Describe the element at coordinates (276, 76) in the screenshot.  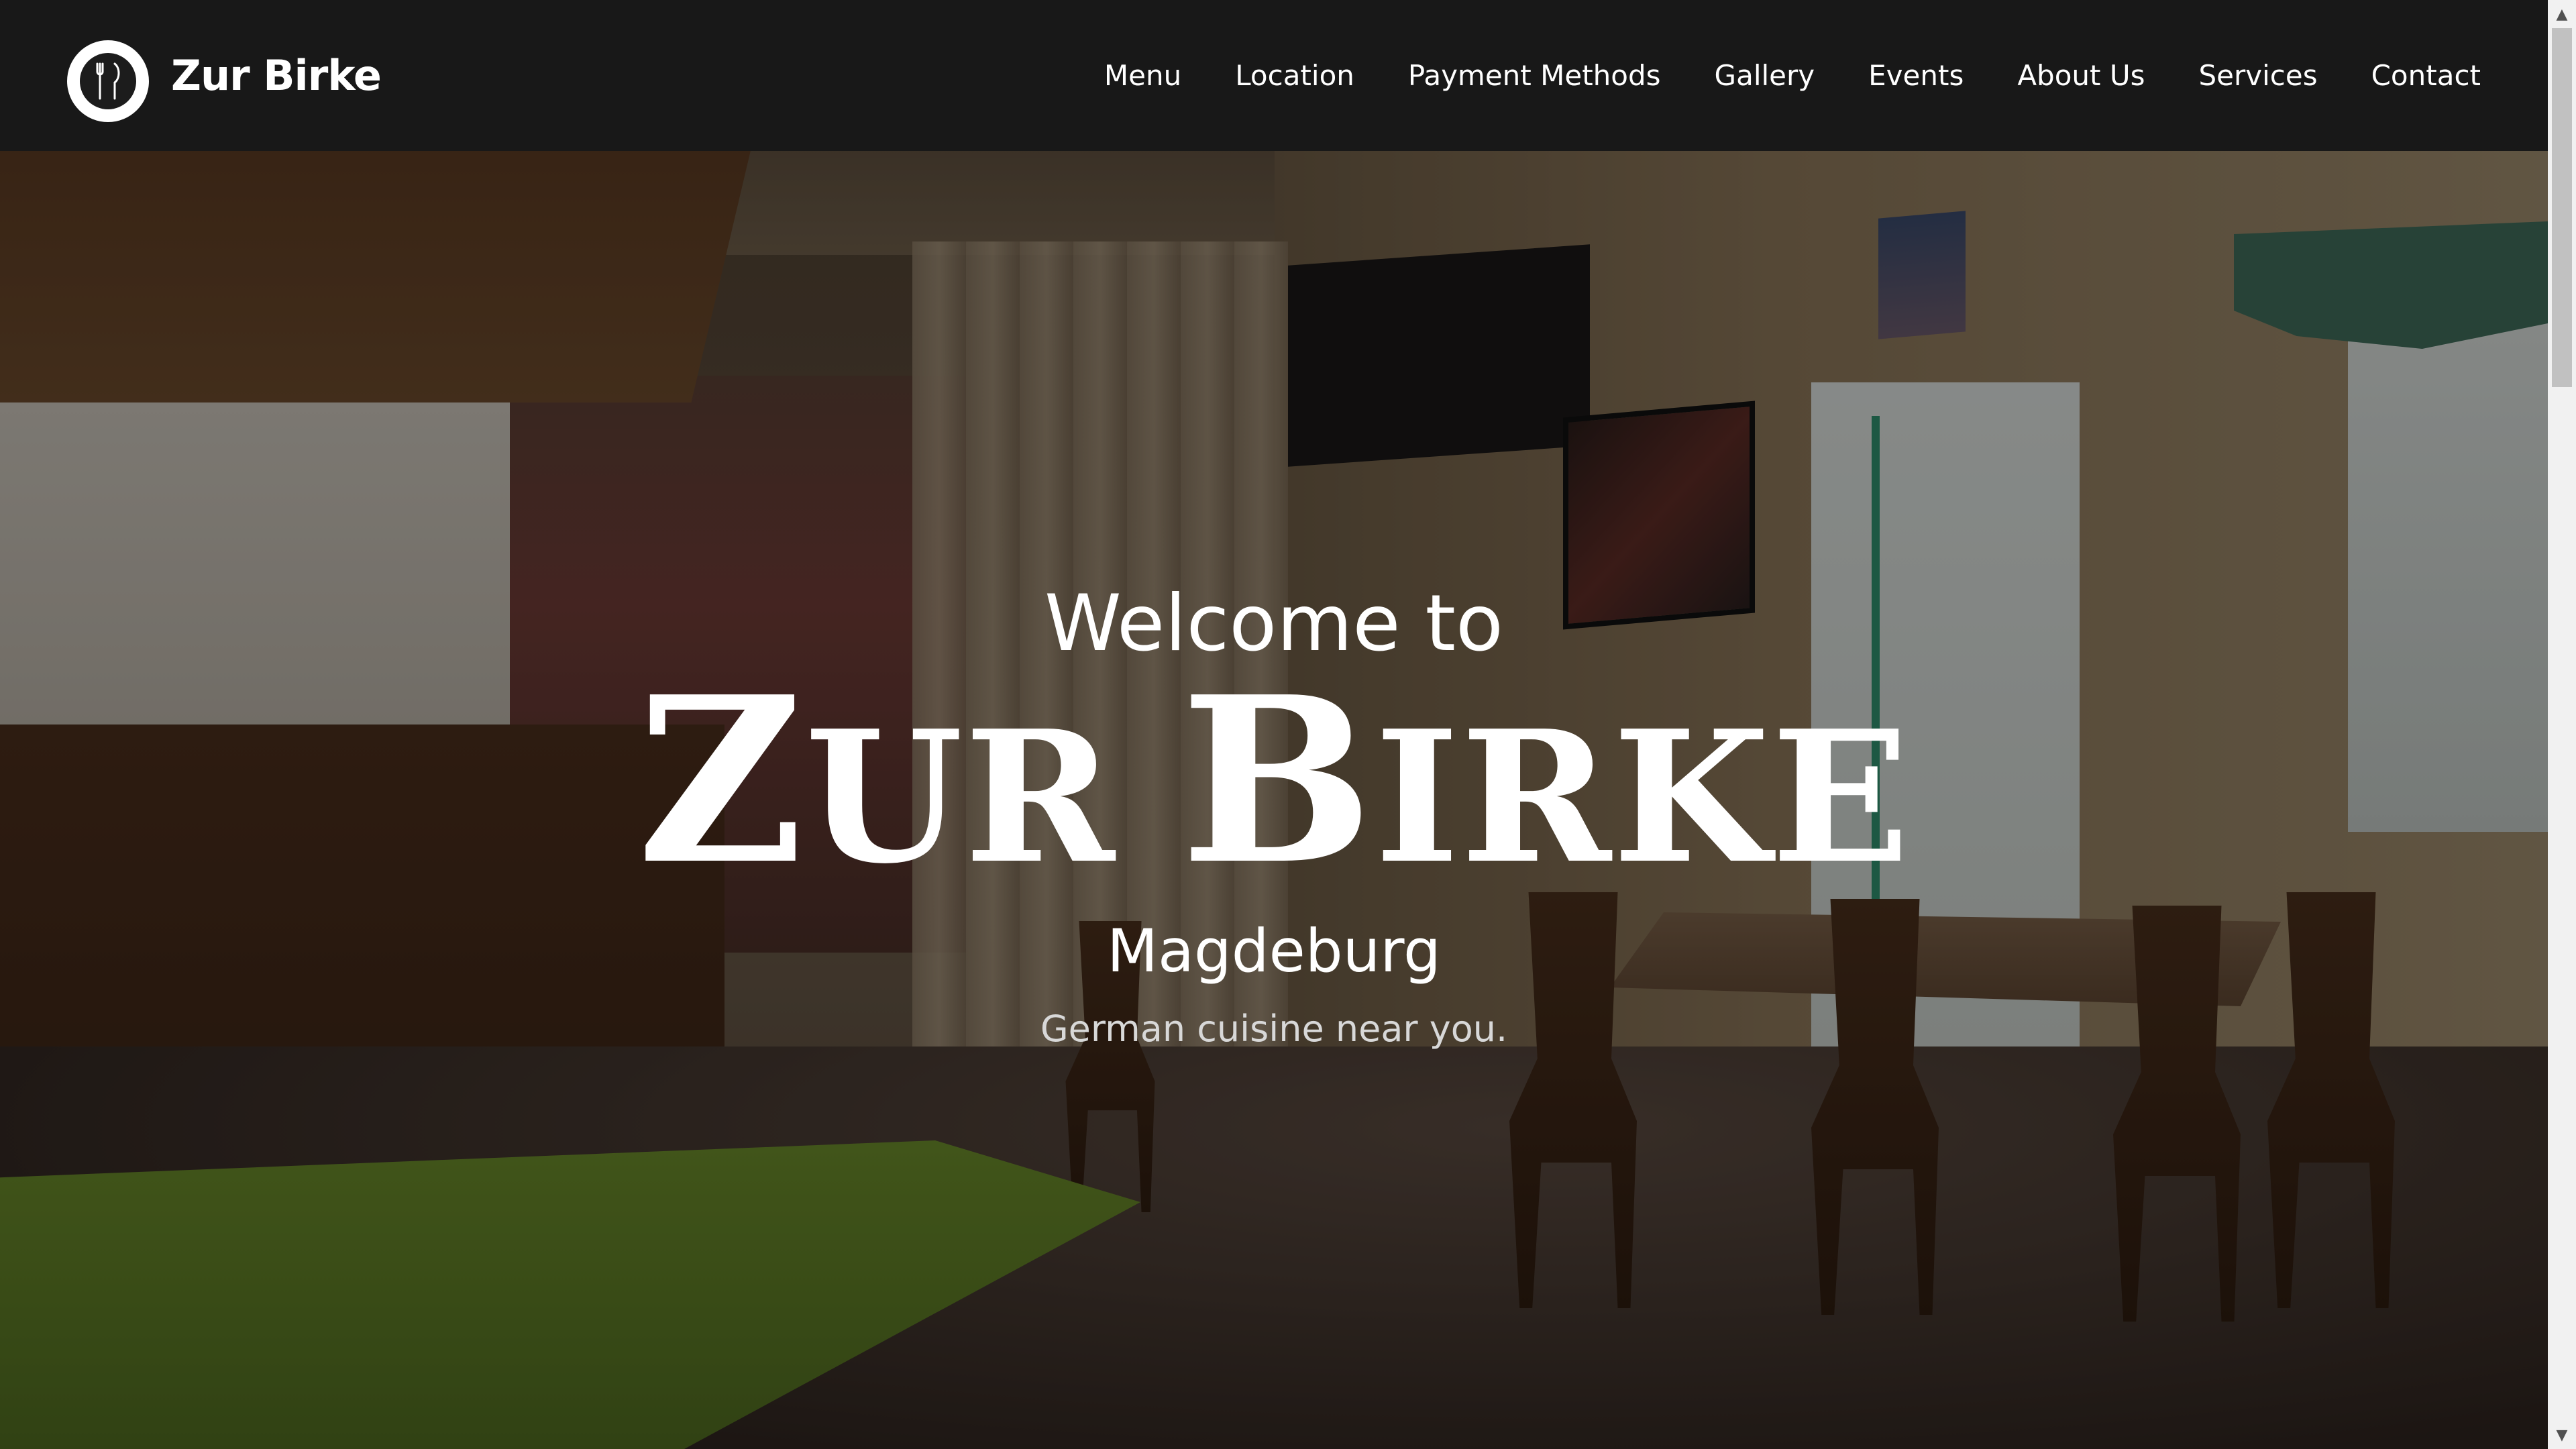
I see `brand-name: Zur Birke` at that location.